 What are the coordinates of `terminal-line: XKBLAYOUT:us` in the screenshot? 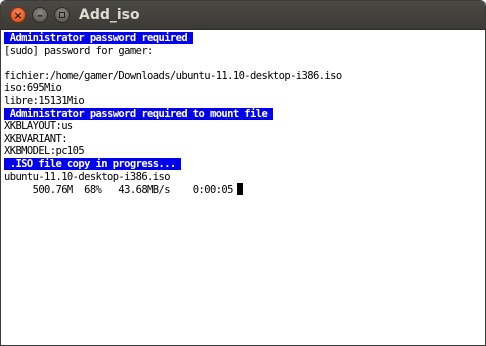 It's located at (244, 126).